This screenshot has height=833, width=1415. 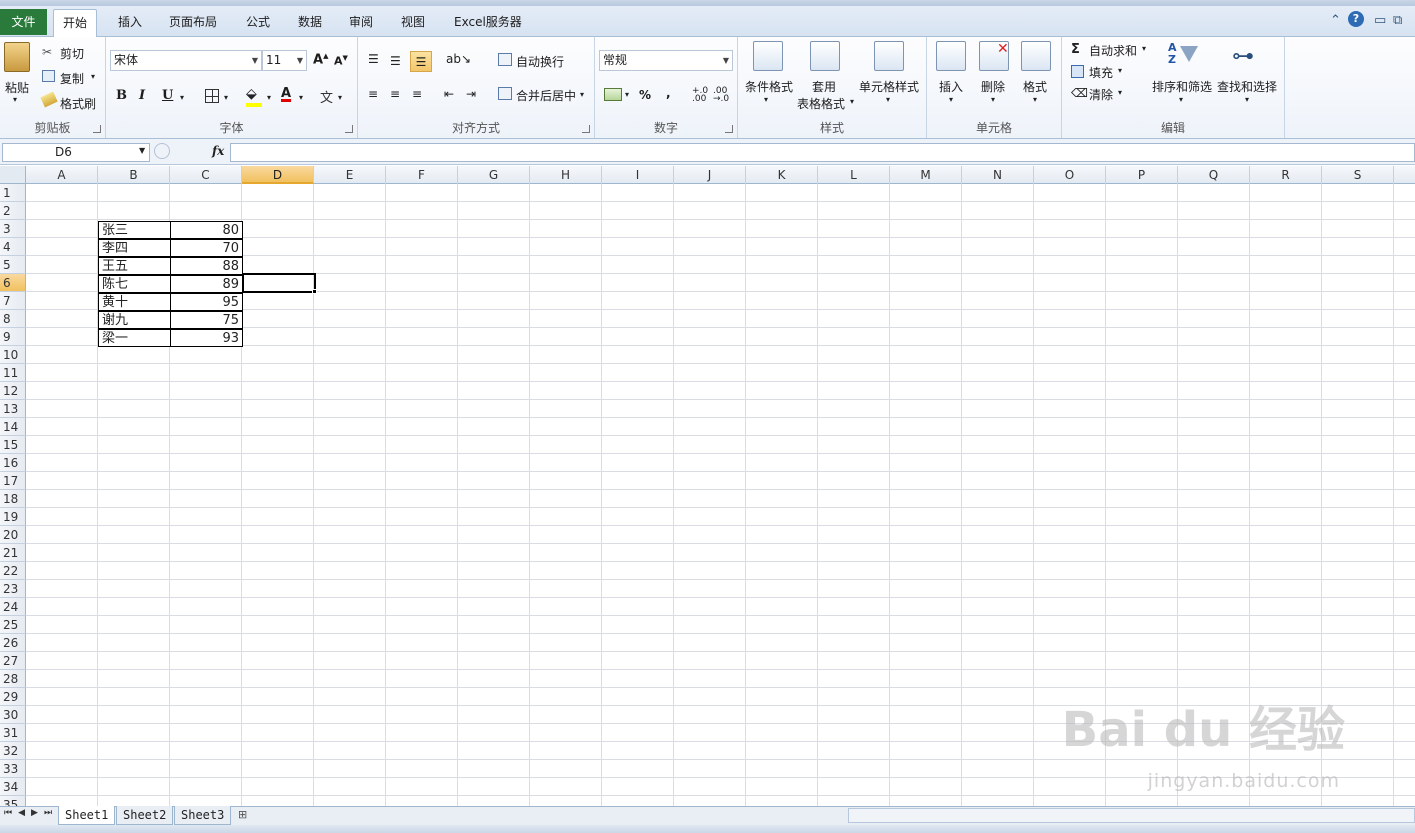 What do you see at coordinates (78, 103) in the screenshot?
I see `format-painter-button: 格式刷` at bounding box center [78, 103].